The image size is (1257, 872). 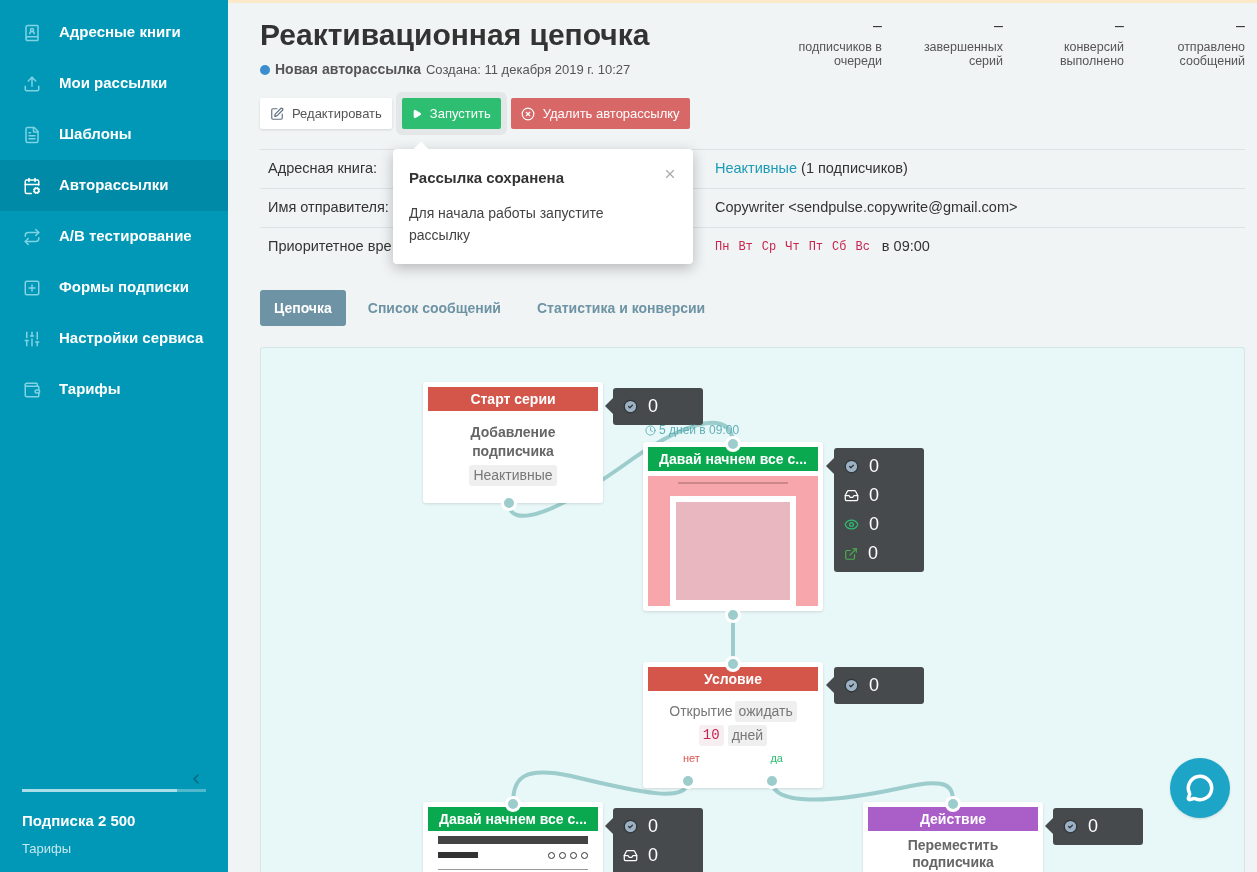 I want to click on stat-label: завершенных серий, so click(x=962, y=54).